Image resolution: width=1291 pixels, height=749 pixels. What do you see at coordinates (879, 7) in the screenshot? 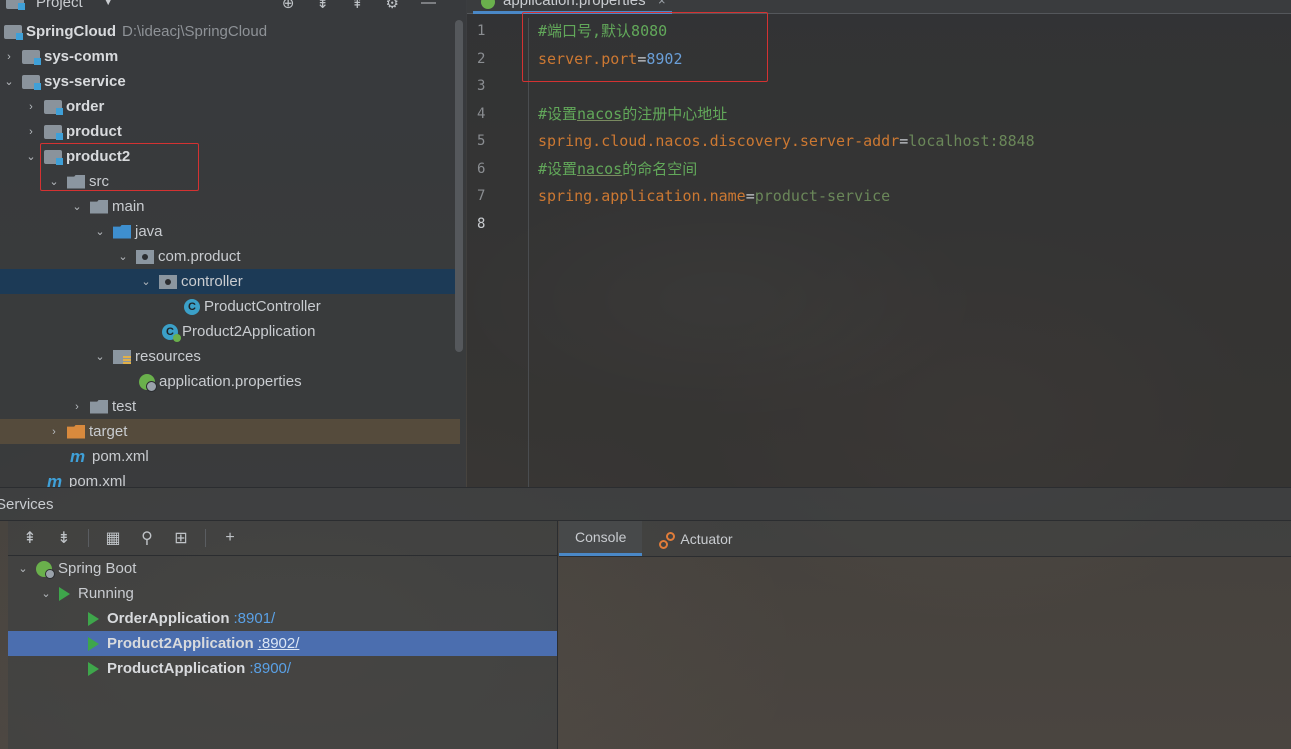
I see `editor-tab-bar: application.properties ×` at bounding box center [879, 7].